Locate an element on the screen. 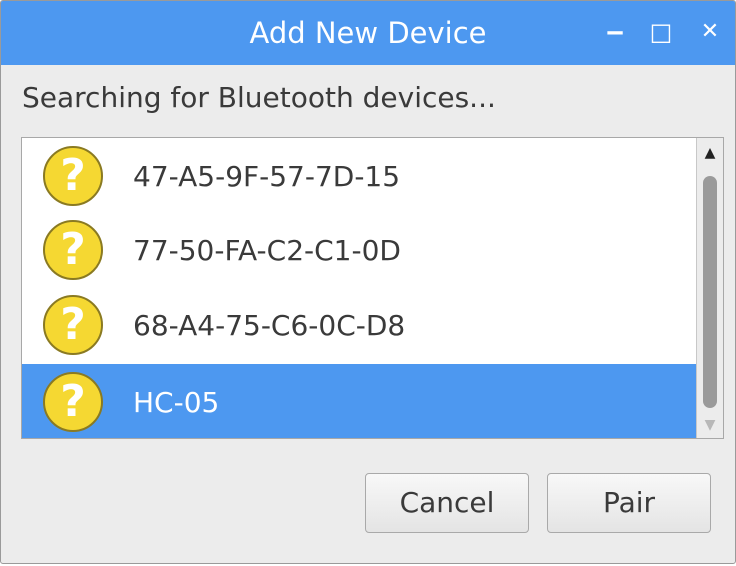  cancel-button: Cancel is located at coordinates (447, 503).